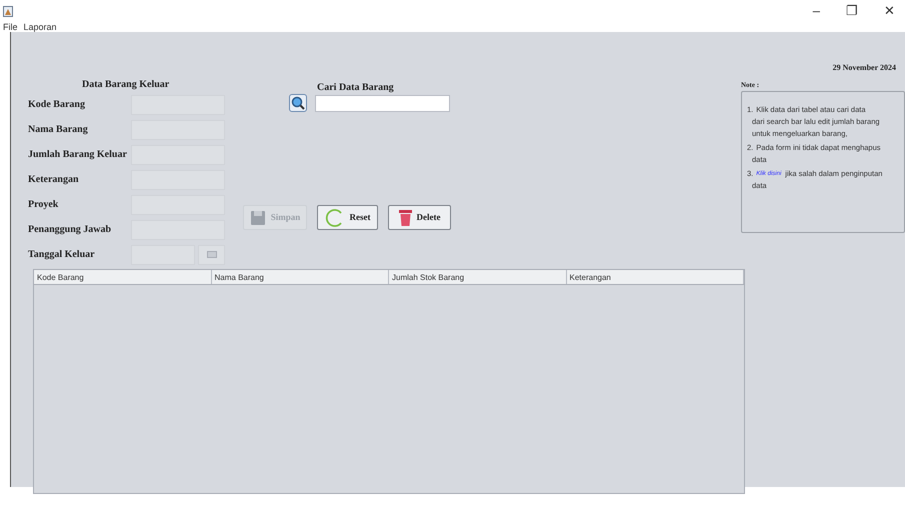  Describe the element at coordinates (123, 277) in the screenshot. I see `column-header: Kode Barang` at that location.